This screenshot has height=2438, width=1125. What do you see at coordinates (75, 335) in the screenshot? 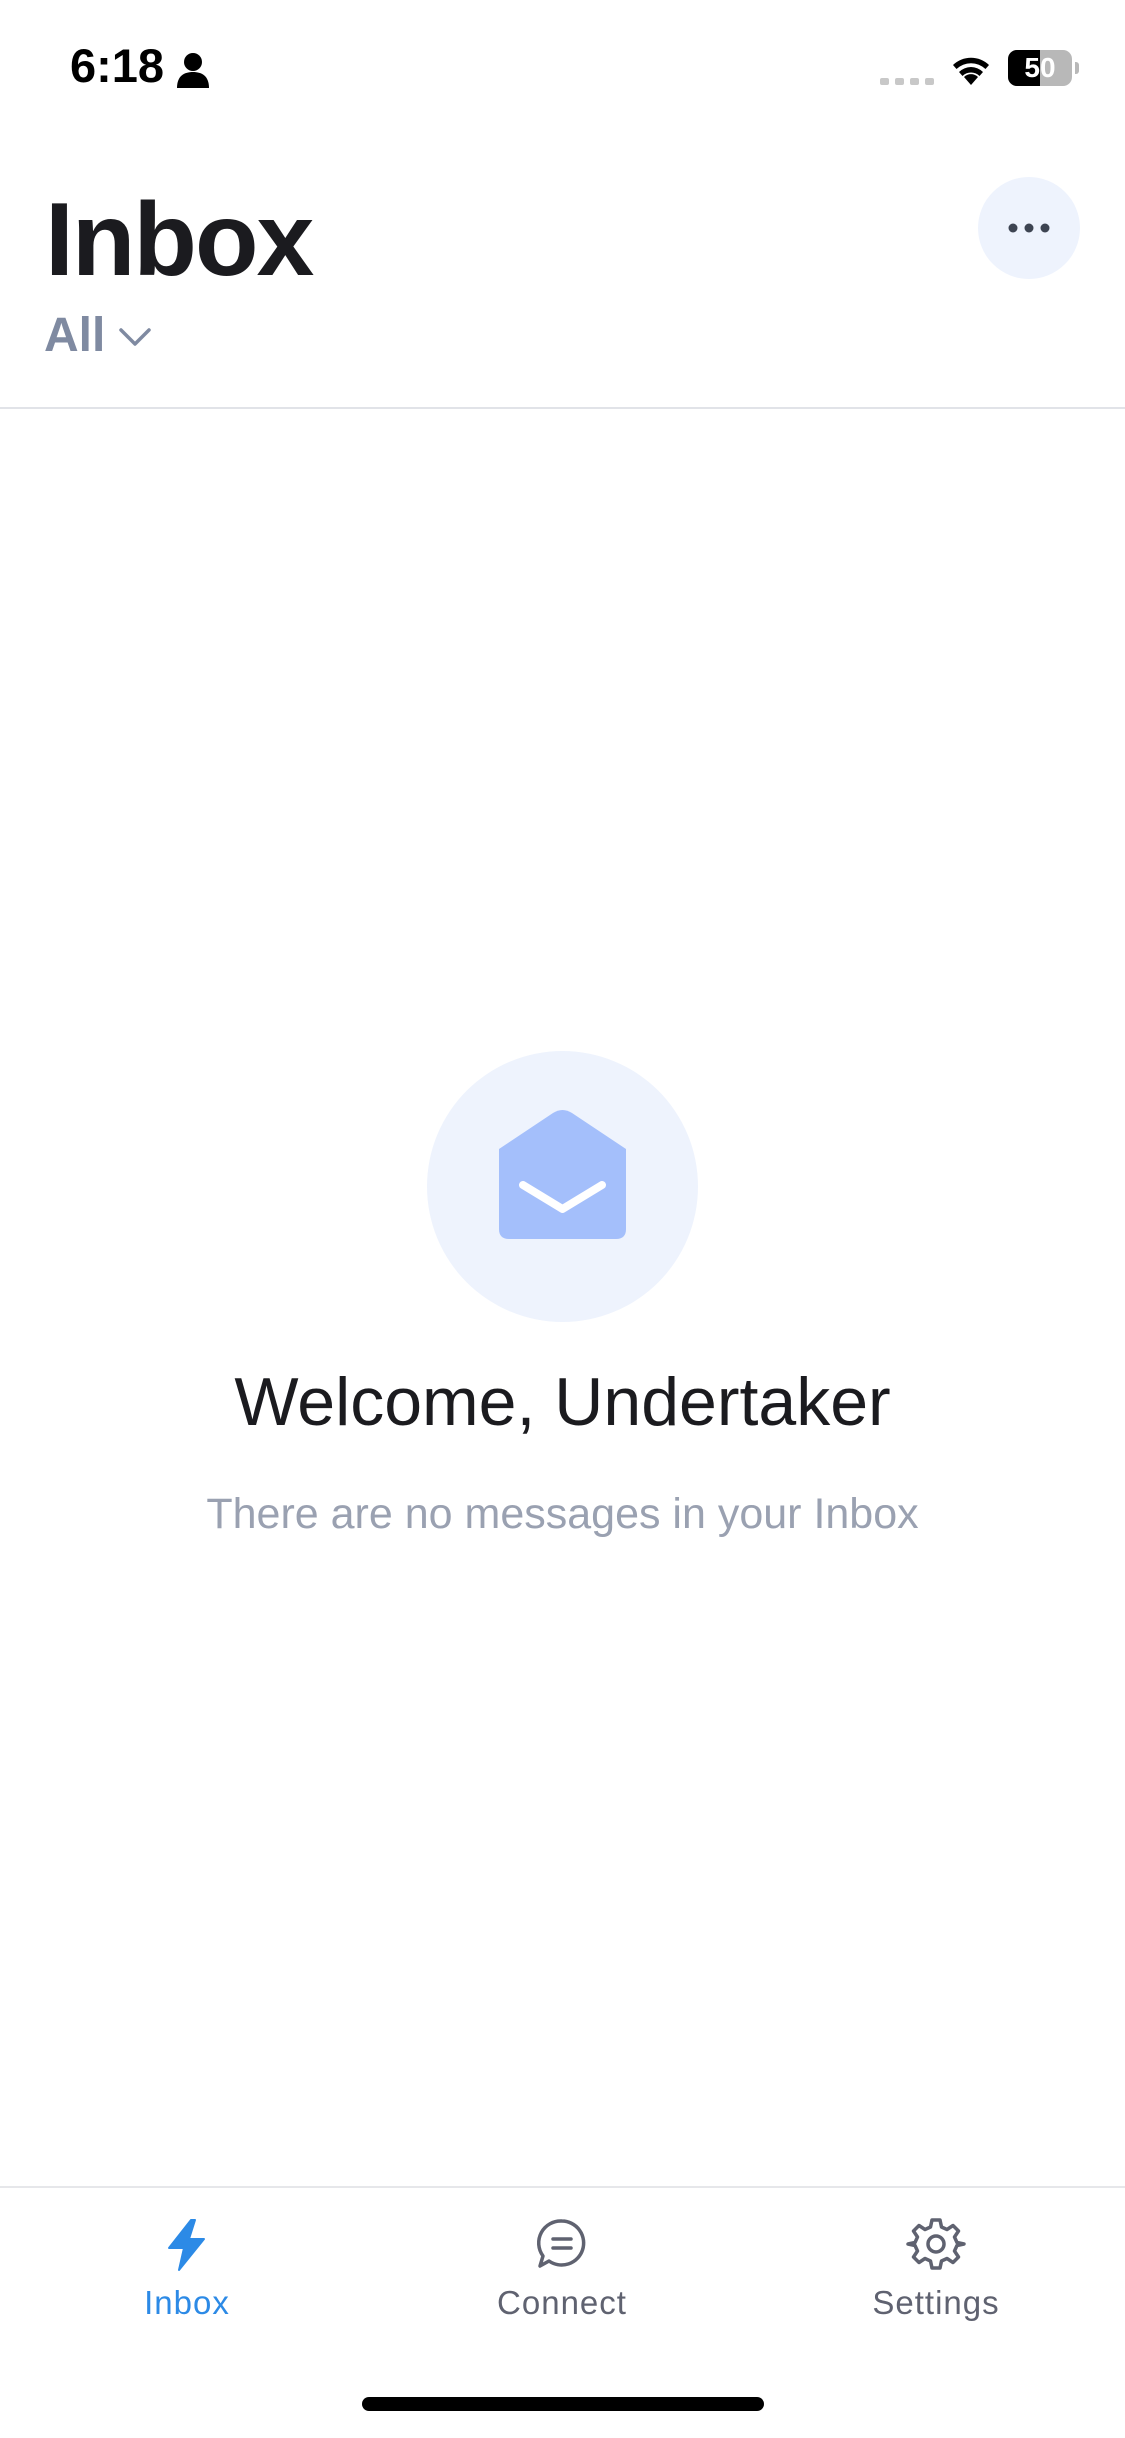
I see `filter-label: All` at bounding box center [75, 335].